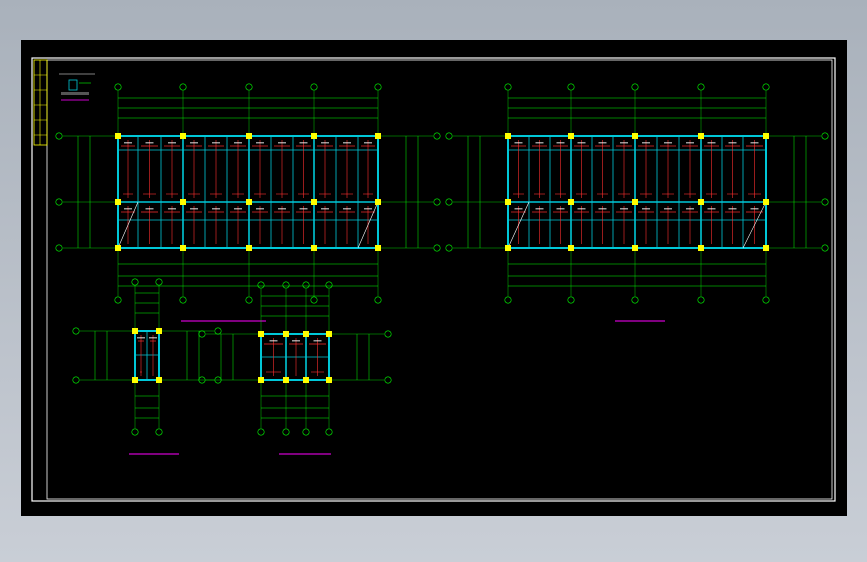 The height and width of the screenshot is (562, 867). I want to click on legend-strip, so click(40, 102).